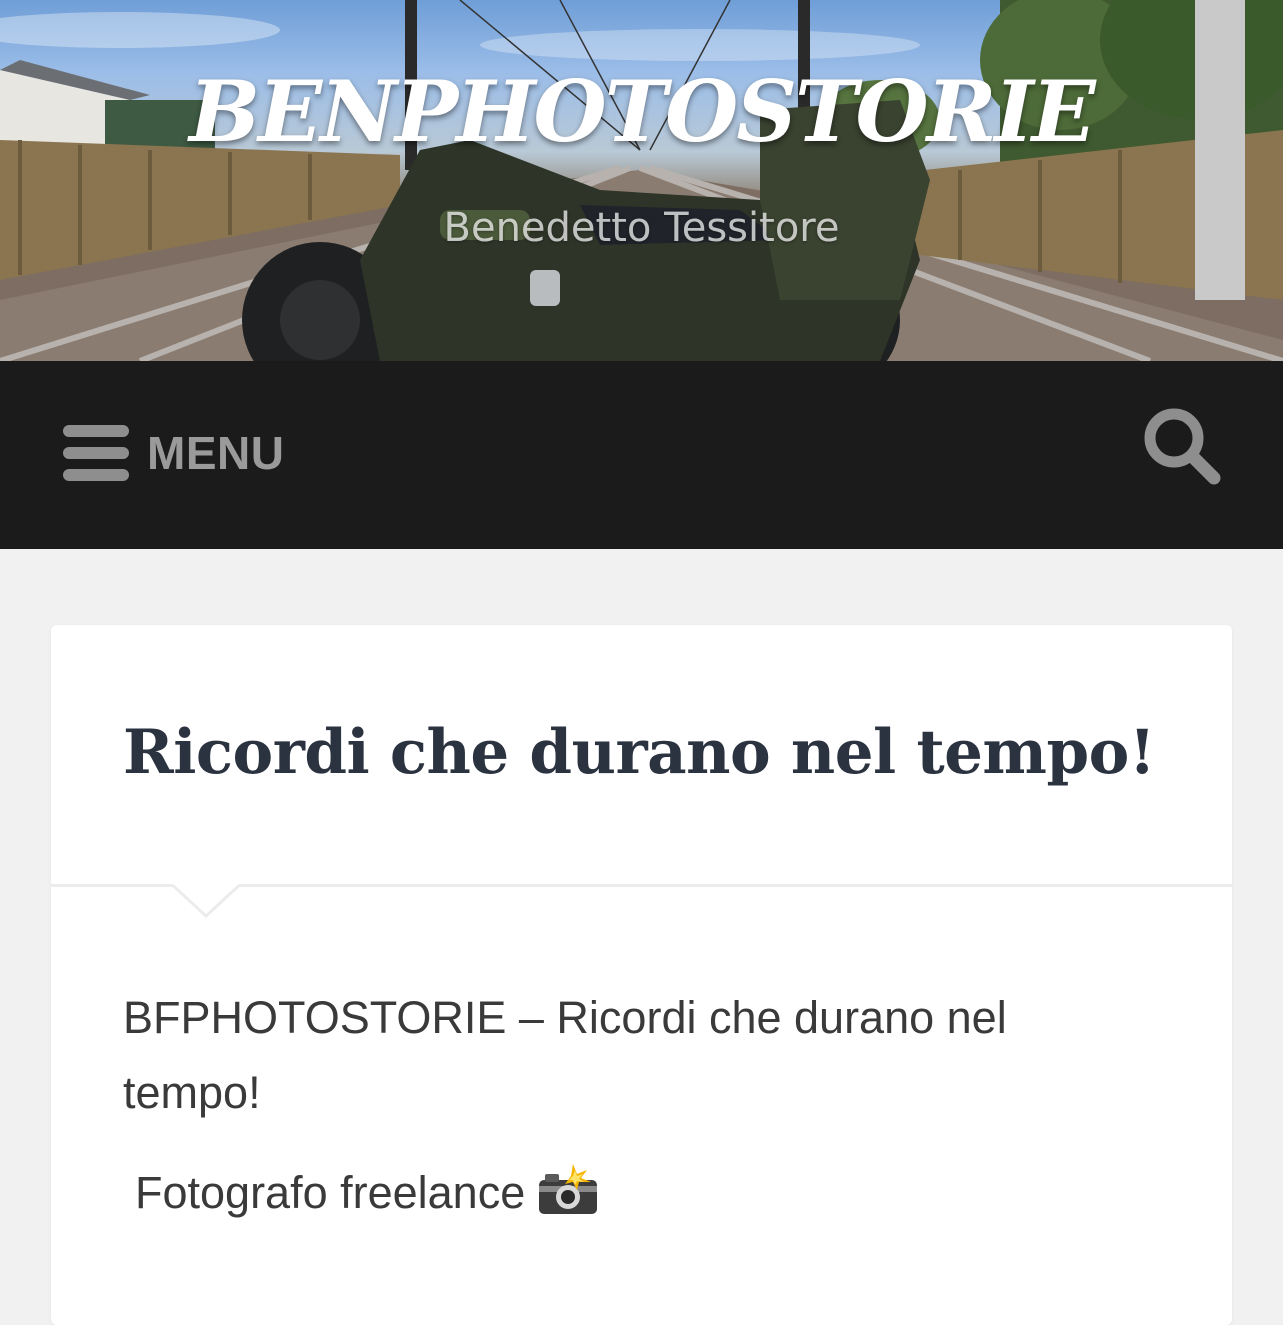  I want to click on divider-notch, so click(206, 901).